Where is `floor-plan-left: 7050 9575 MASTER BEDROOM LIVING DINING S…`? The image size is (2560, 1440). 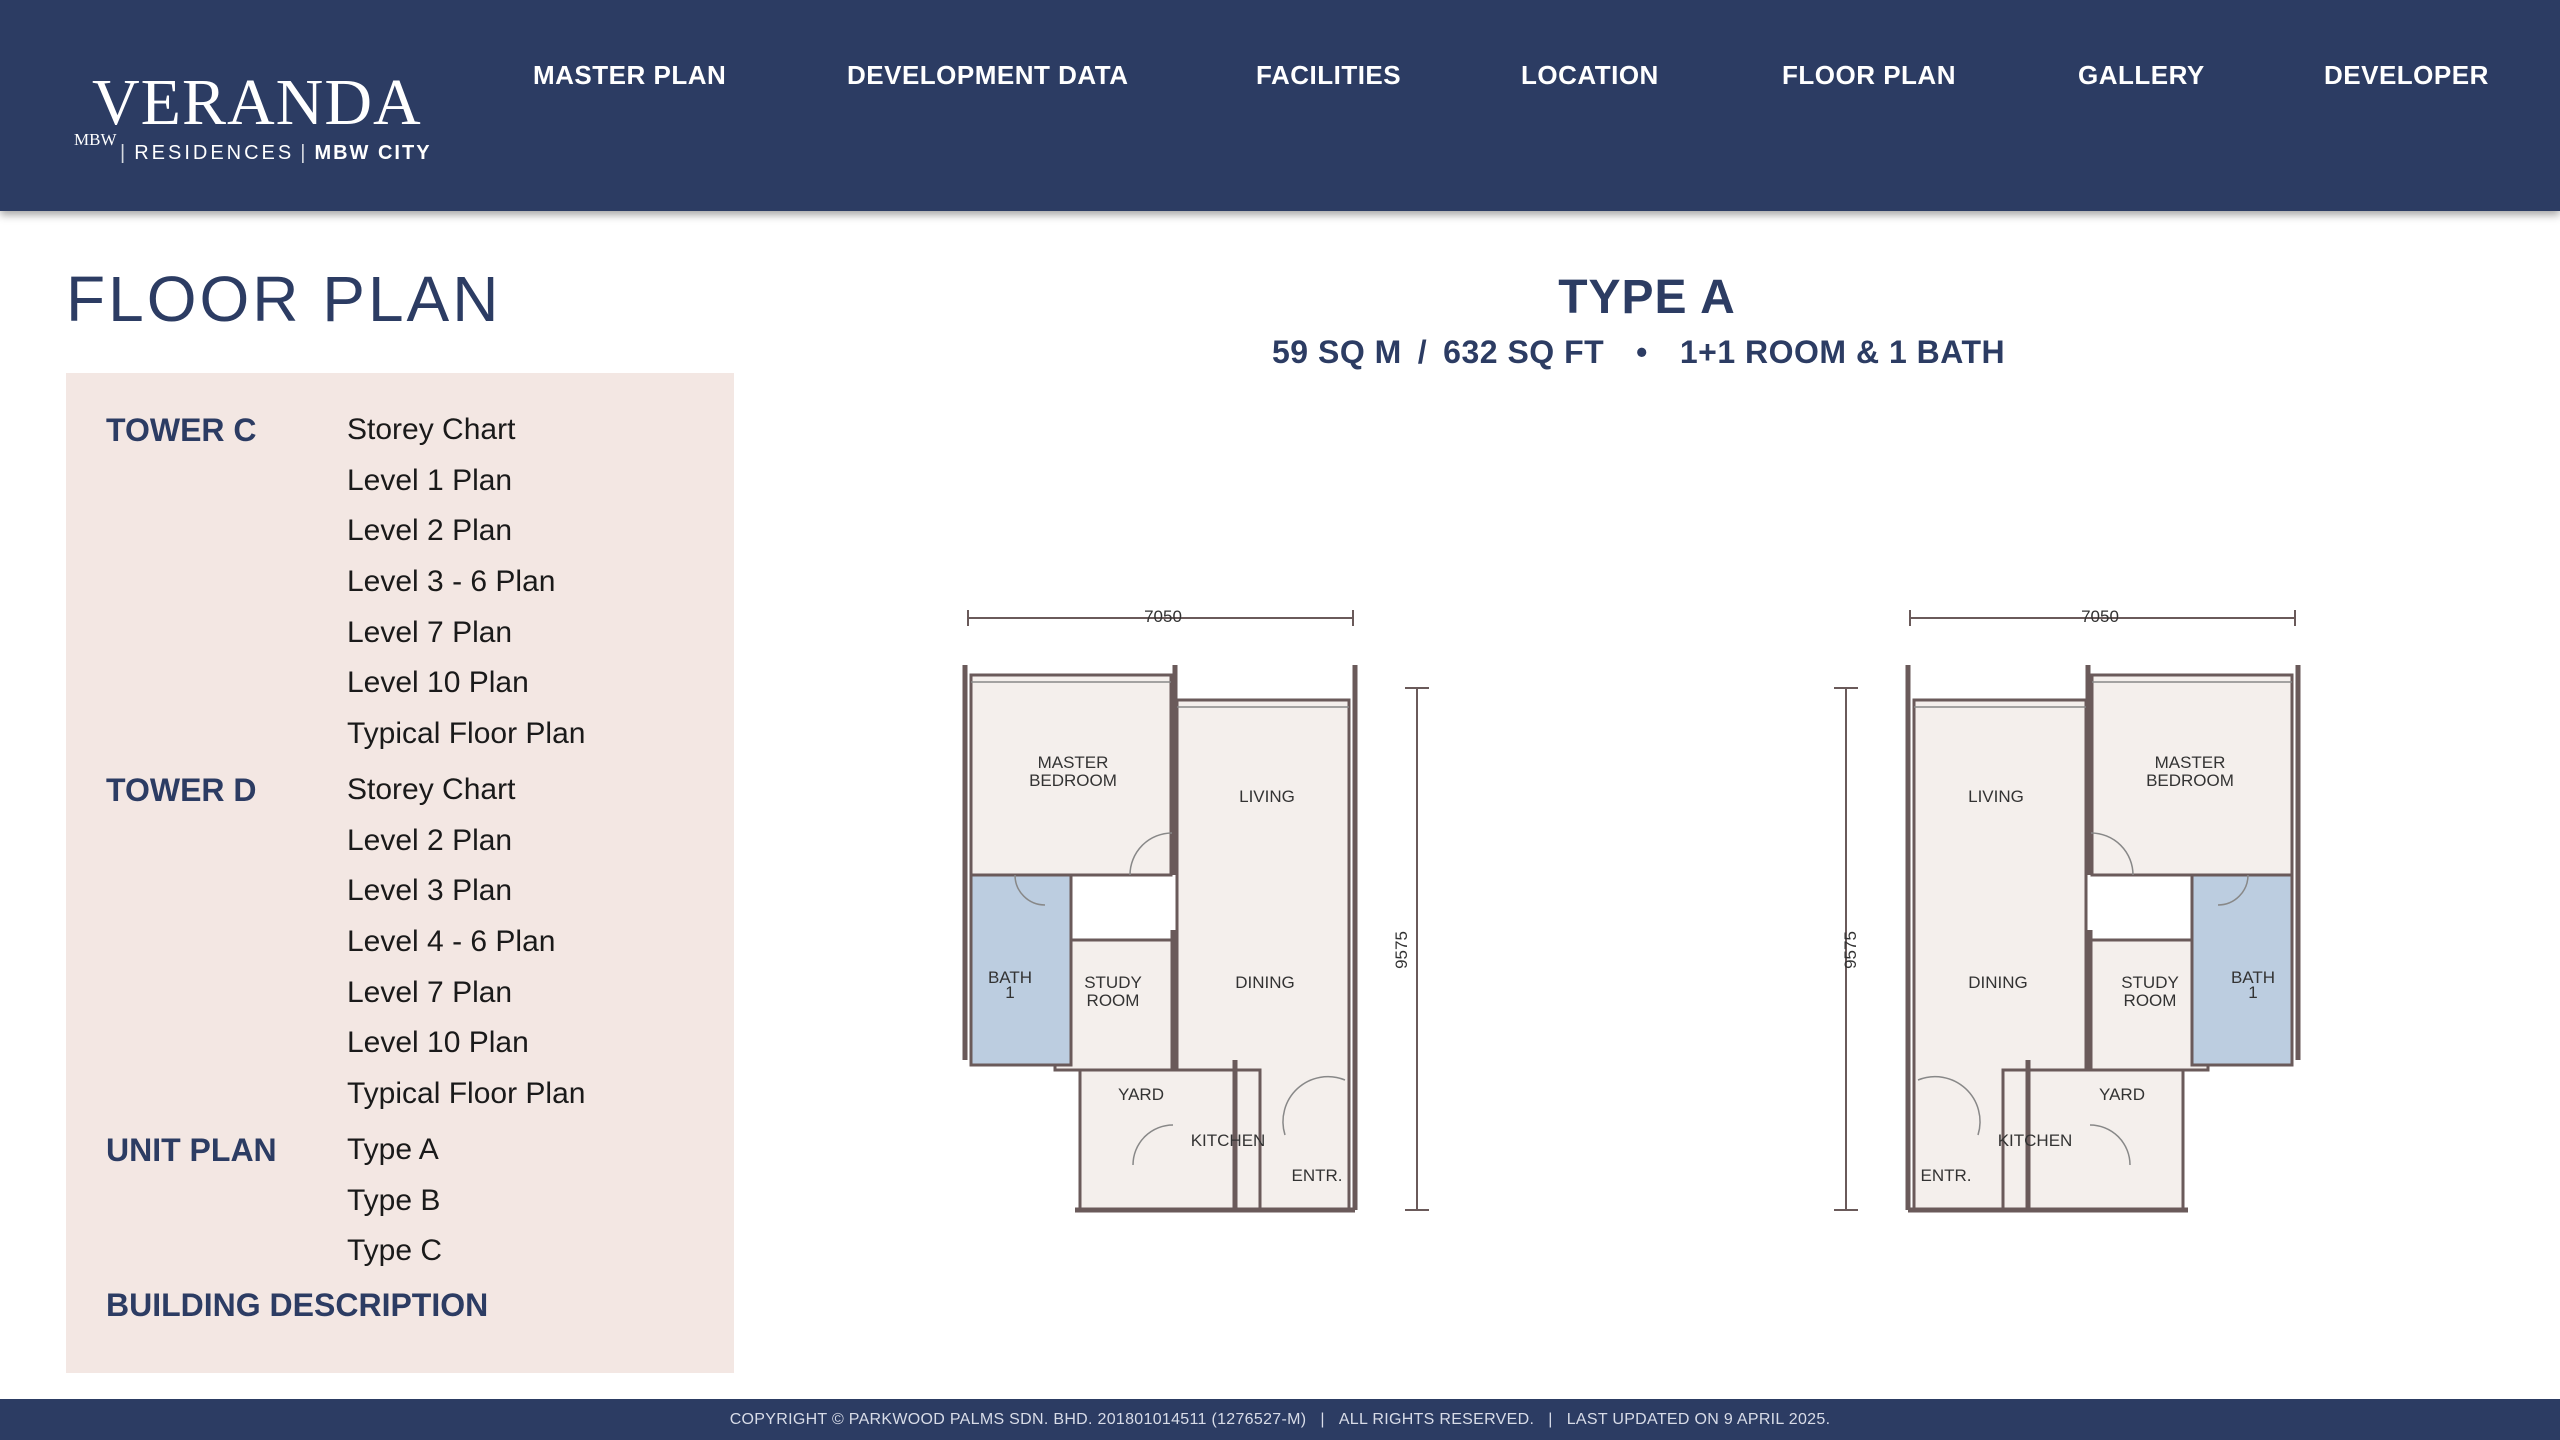
floor-plan-left: 7050 9575 MASTER BEDROOM LIVING DINING S… is located at coordinates (1195, 910).